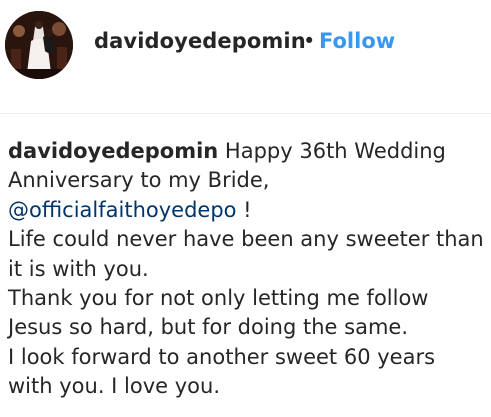 Image resolution: width=491 pixels, height=417 pixels. Describe the element at coordinates (332, 151) in the screenshot. I see `caption-text-1: Happy 36th Wedding` at that location.